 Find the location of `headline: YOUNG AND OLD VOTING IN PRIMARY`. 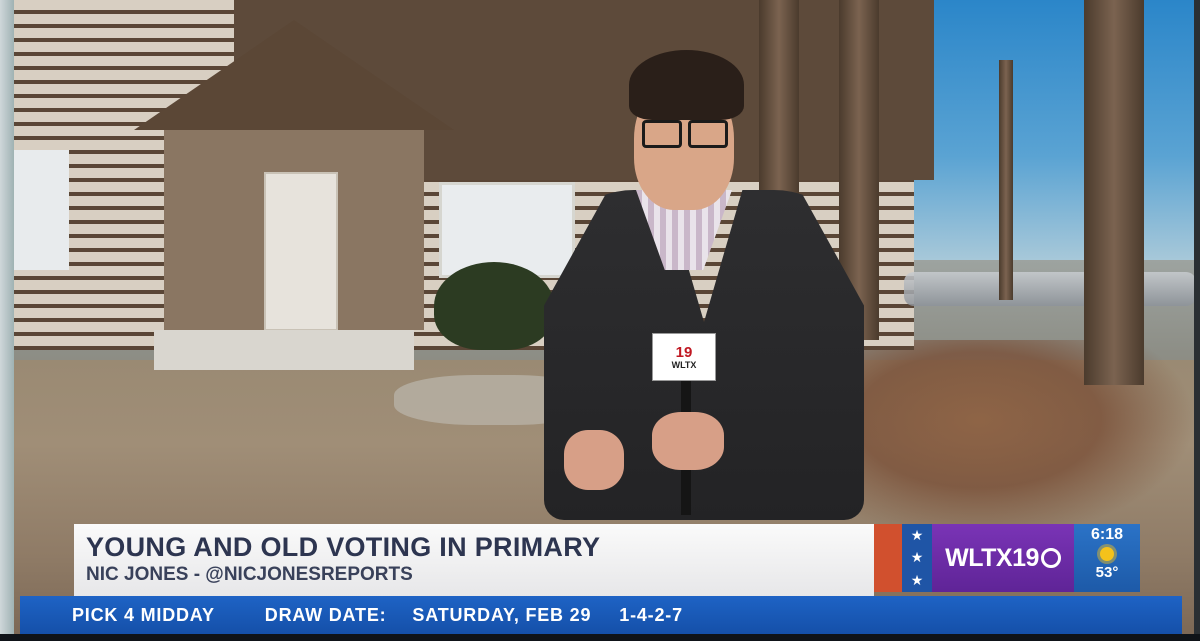

headline: YOUNG AND OLD VOTING IN PRIMARY is located at coordinates (343, 547).